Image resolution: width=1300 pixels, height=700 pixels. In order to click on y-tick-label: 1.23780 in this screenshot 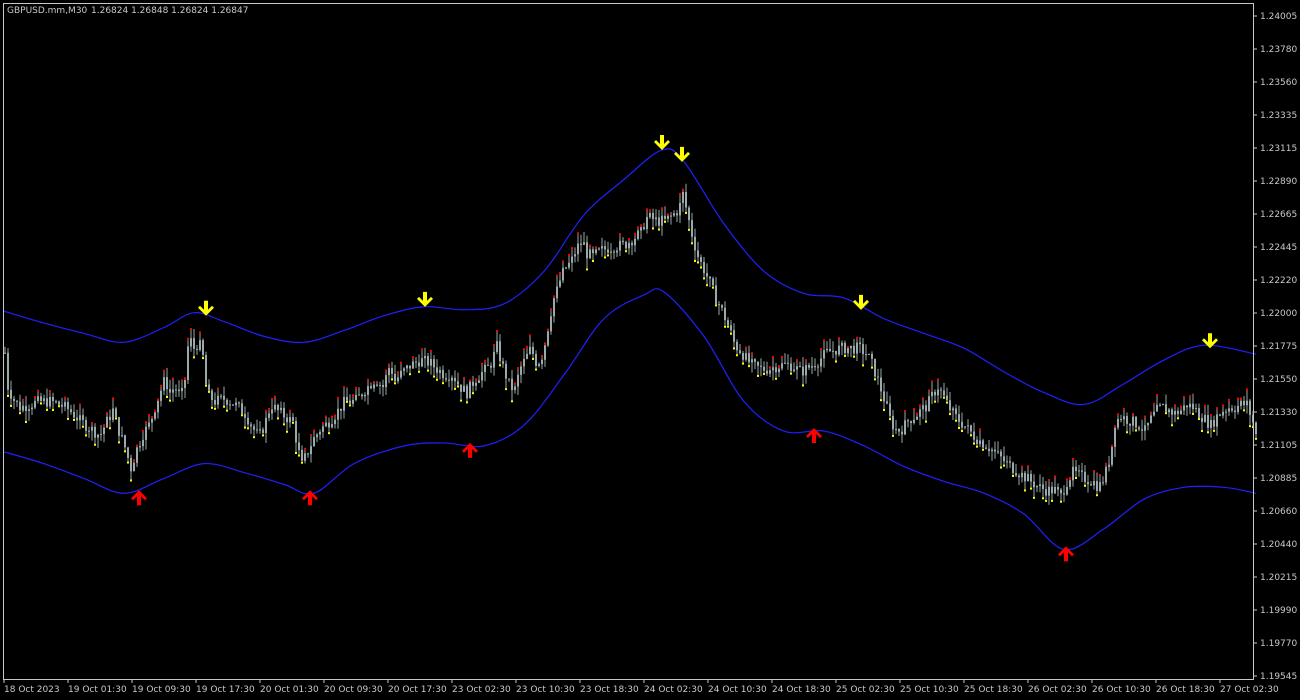, I will do `click(1278, 50)`.